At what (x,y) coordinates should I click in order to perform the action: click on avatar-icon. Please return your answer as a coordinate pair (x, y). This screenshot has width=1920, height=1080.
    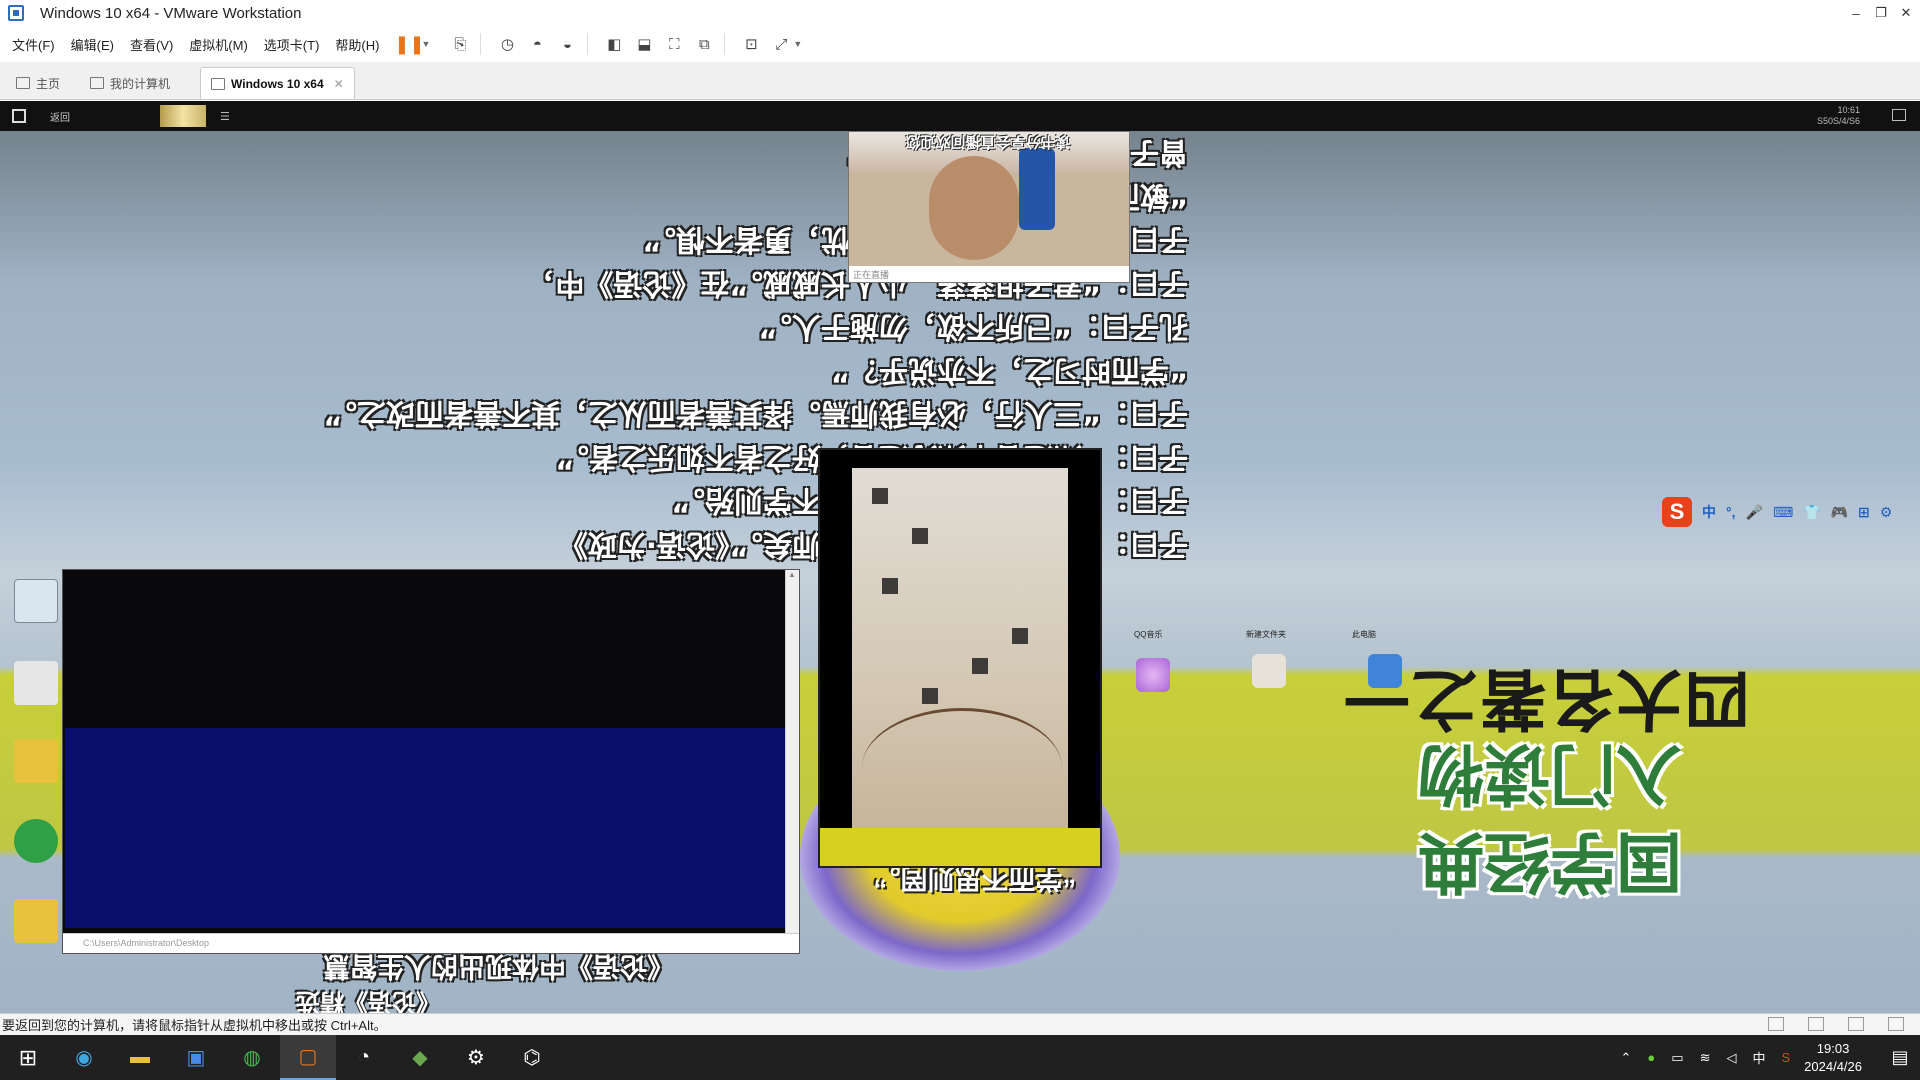
    Looking at the image, I should click on (1269, 671).